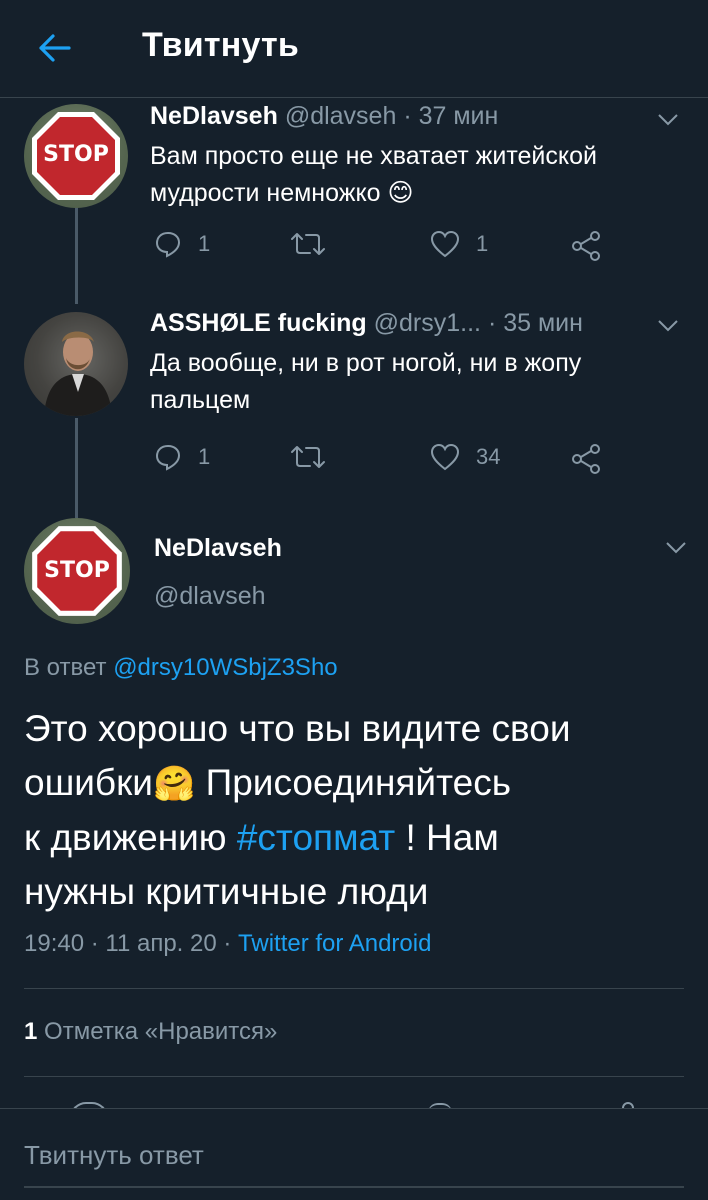 The width and height of the screenshot is (708, 1200). I want to click on like-count: 1, so click(482, 243).